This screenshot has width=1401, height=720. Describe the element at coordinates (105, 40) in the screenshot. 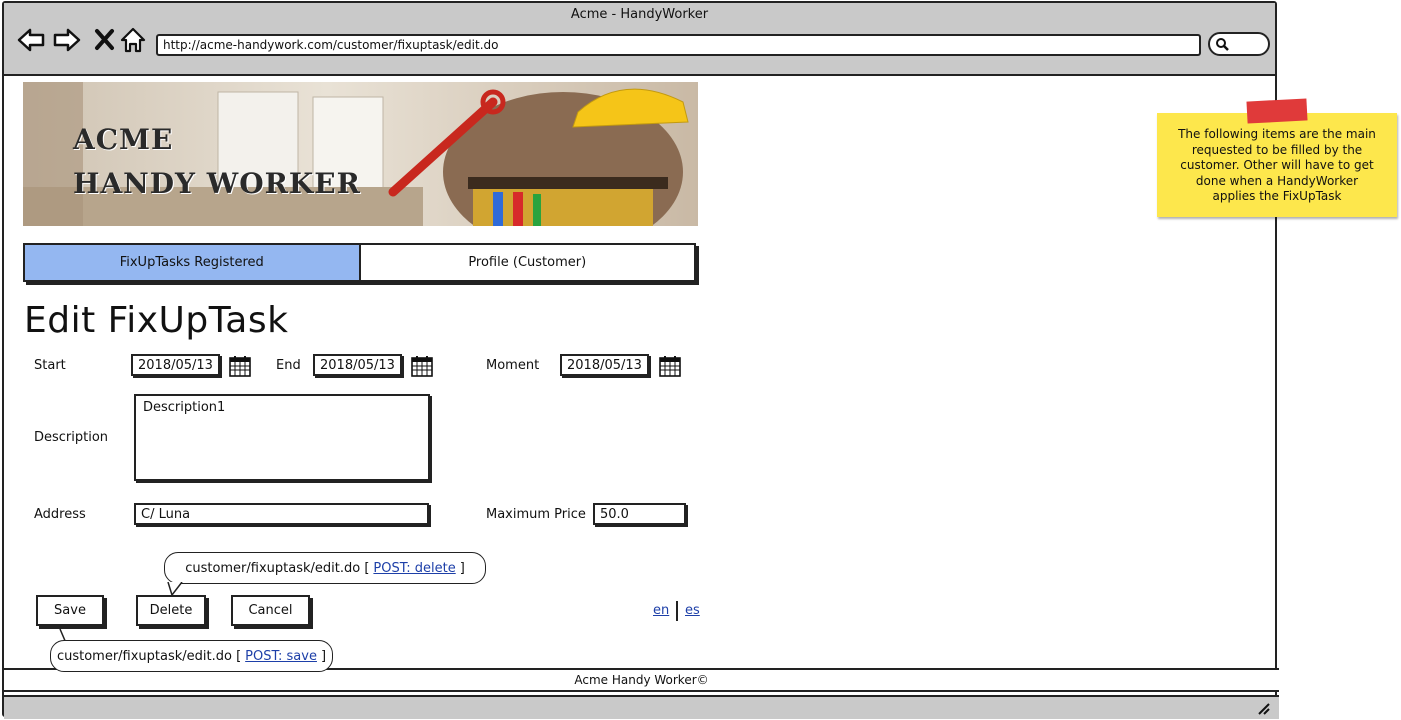

I see `stop-x-icon` at that location.